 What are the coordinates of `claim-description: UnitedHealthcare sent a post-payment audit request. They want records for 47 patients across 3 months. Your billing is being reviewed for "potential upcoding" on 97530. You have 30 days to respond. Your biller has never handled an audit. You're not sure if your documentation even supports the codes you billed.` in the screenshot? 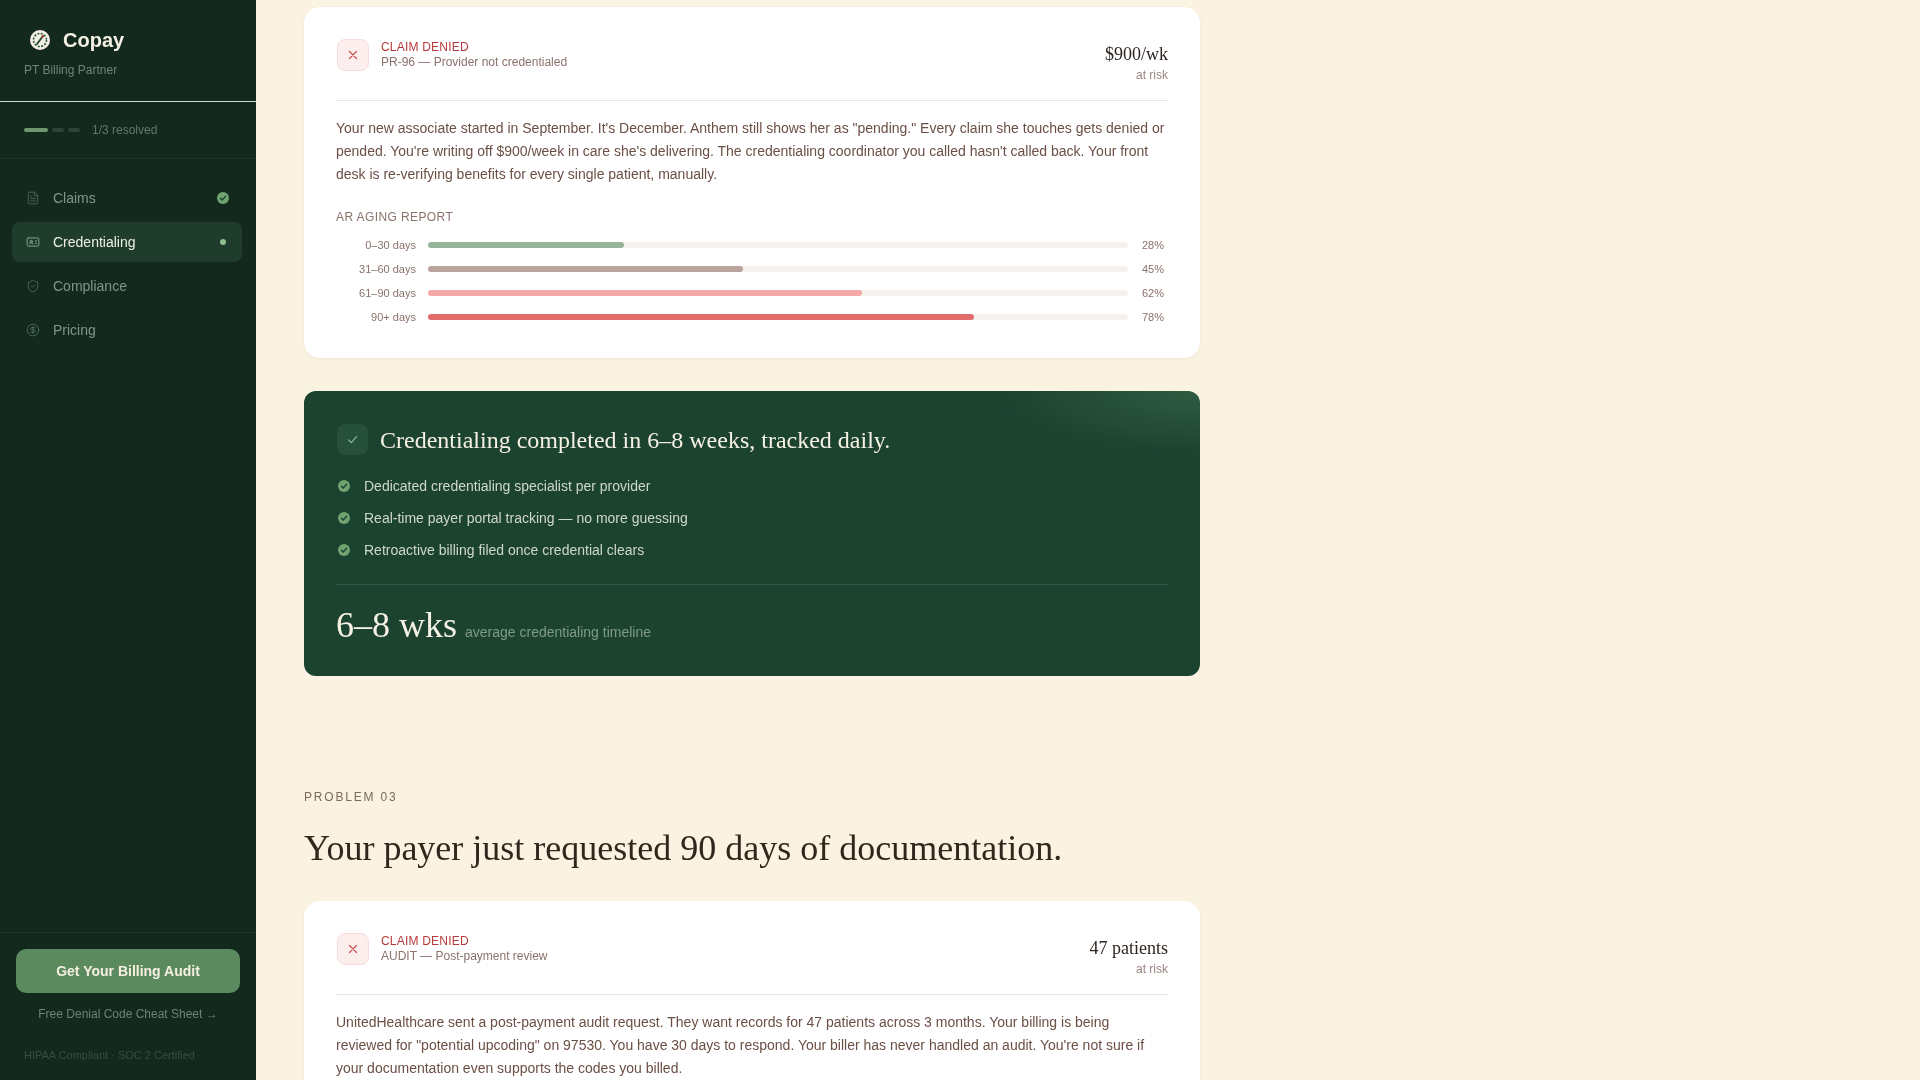 It's located at (741, 1045).